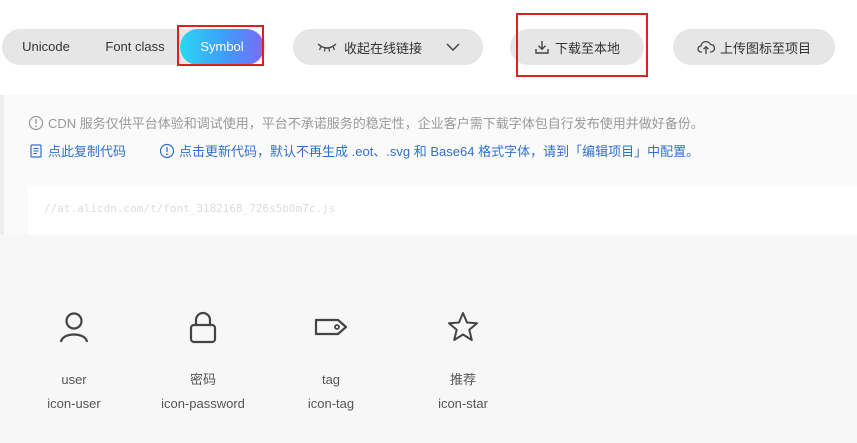  Describe the element at coordinates (331, 362) in the screenshot. I see `icon-card-tag: tag icon-tag` at that location.